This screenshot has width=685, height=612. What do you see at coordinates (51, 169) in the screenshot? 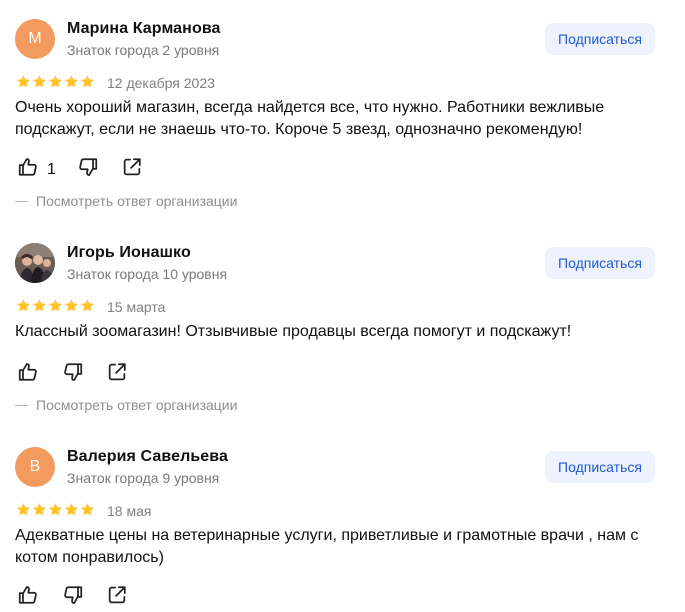
I see `like-count: 1` at bounding box center [51, 169].